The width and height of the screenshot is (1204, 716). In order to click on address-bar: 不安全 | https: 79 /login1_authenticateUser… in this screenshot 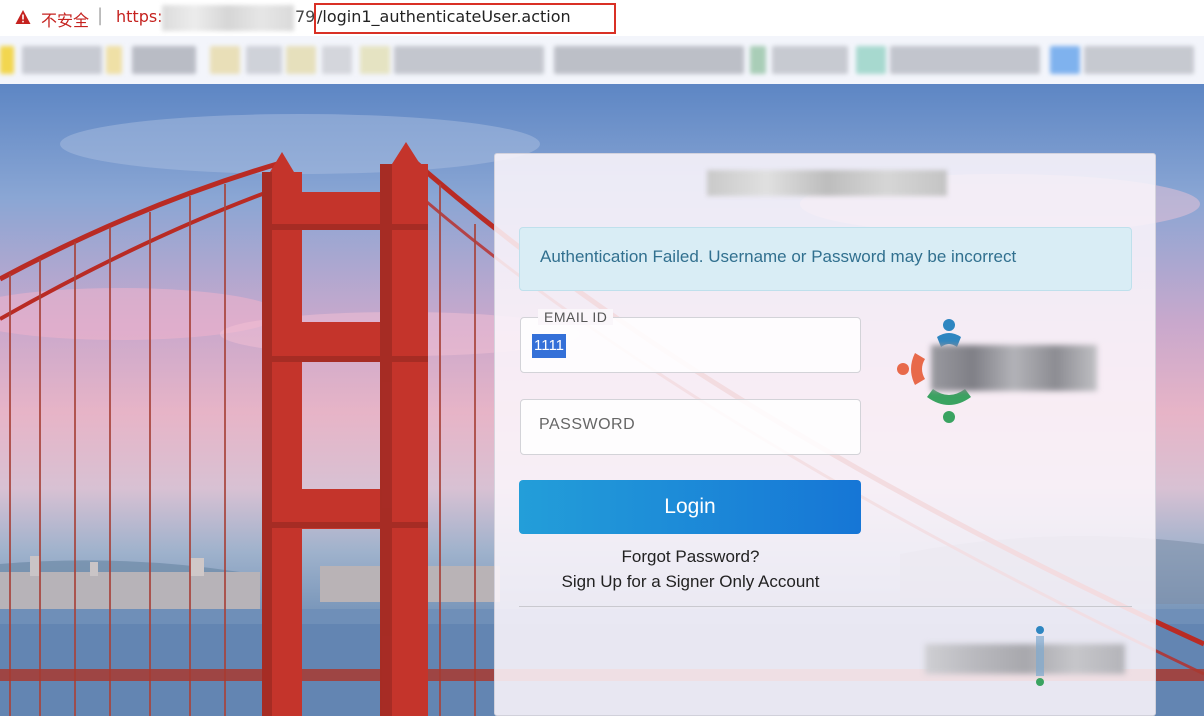, I will do `click(602, 18)`.